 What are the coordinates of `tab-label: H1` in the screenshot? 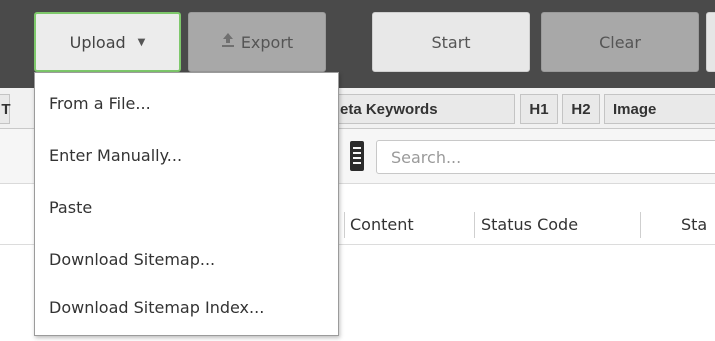 It's located at (539, 109).